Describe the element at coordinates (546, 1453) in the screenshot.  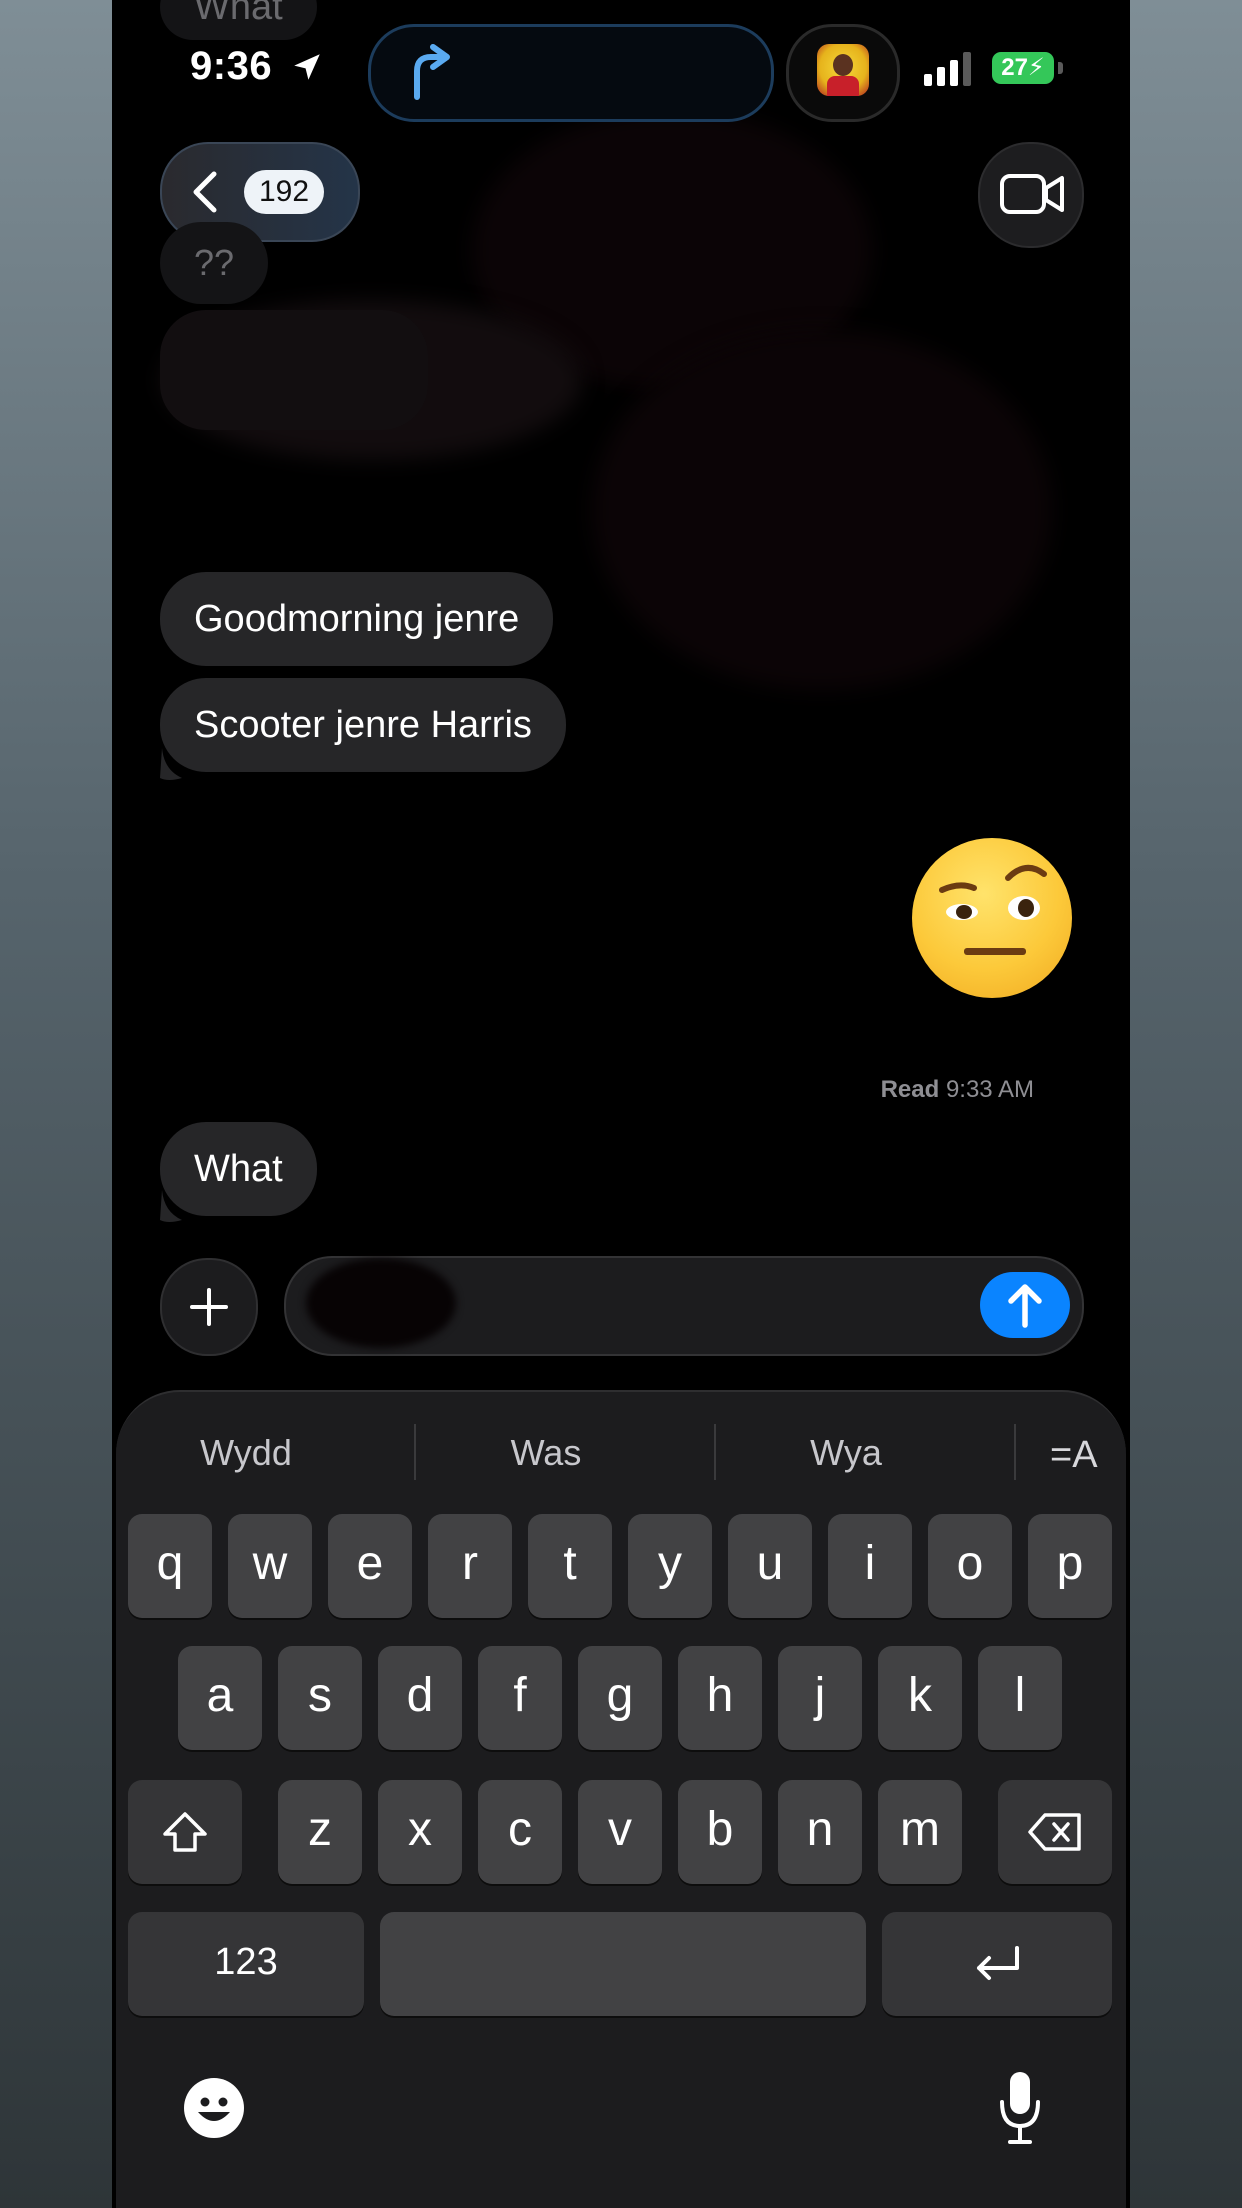
I see `suggestion-2: Was` at that location.